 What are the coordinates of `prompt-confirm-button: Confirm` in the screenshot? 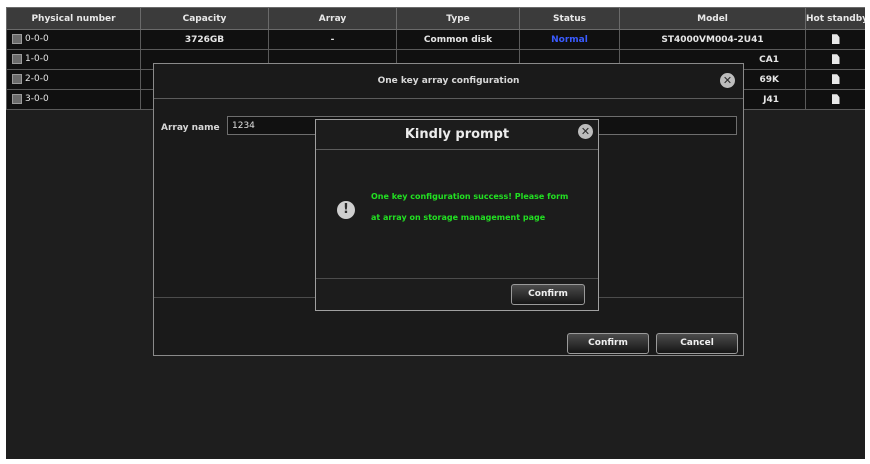 It's located at (548, 294).